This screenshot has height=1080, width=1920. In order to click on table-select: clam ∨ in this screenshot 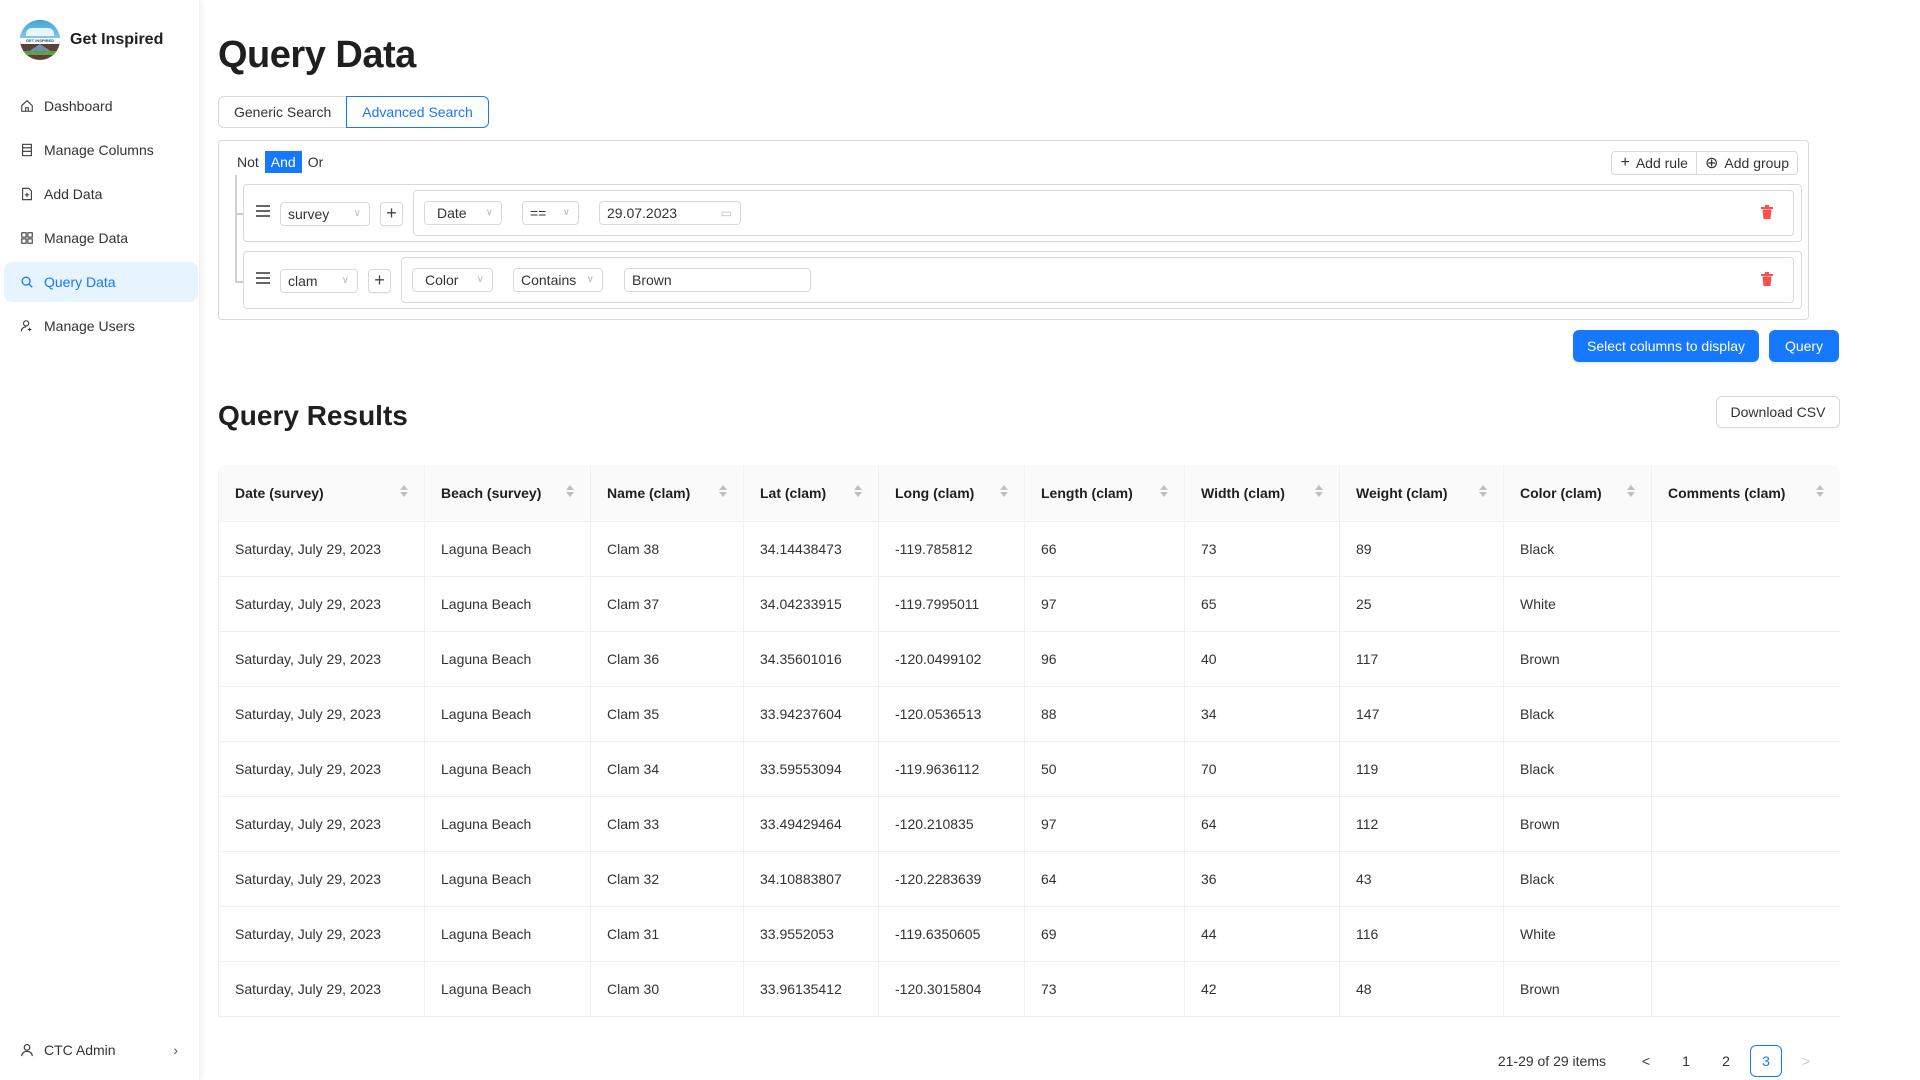, I will do `click(319, 281)`.